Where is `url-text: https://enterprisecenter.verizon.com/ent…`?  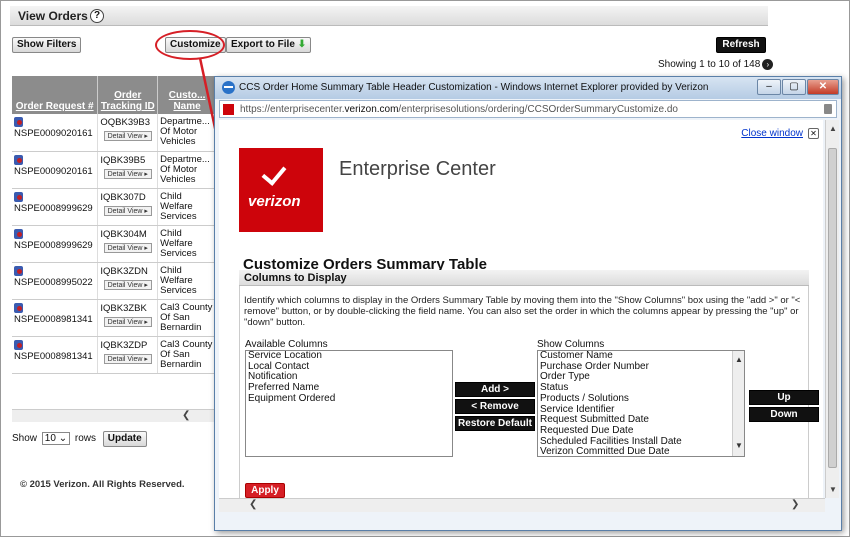 url-text: https://enterprisecenter.verizon.com/ent… is located at coordinates (459, 109).